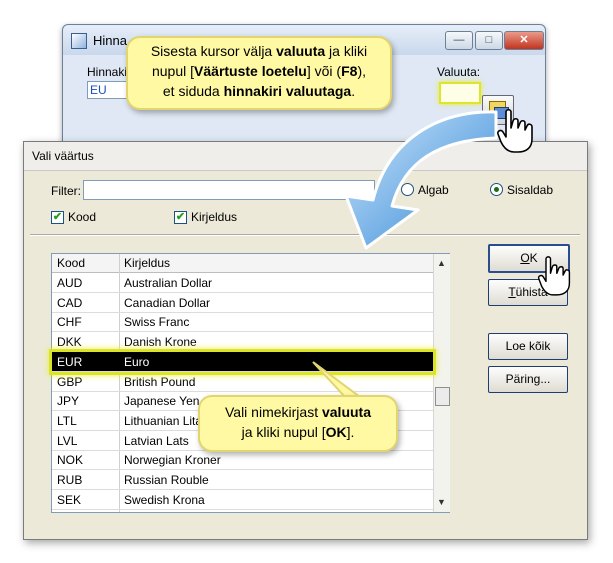  I want to click on currency-label: Valuuta:, so click(459, 72).